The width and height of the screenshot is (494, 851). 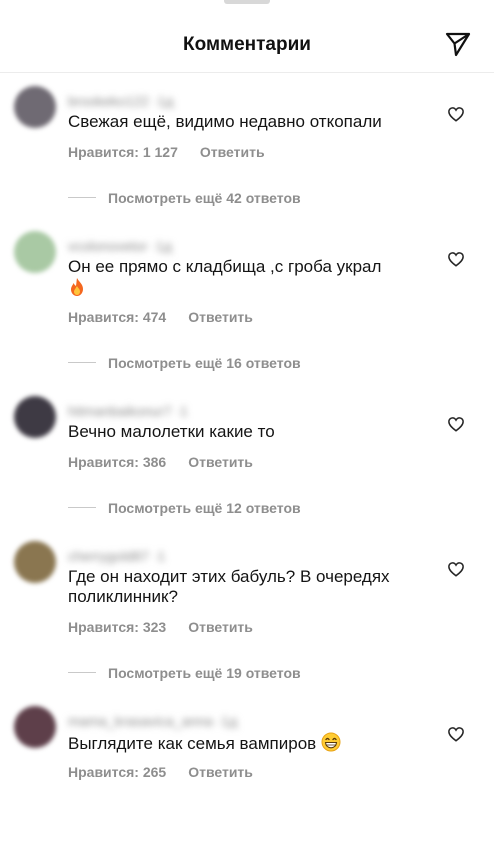 What do you see at coordinates (225, 121) in the screenshot?
I see `comment-text: Свежая ещё, видимо недавно откопали` at bounding box center [225, 121].